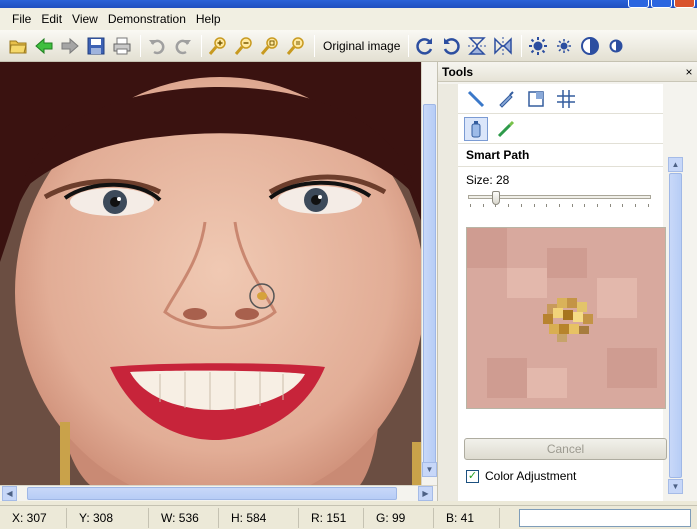 The width and height of the screenshot is (697, 529). Describe the element at coordinates (296, 46) in the screenshot. I see `zoom-actual-icon` at that location.